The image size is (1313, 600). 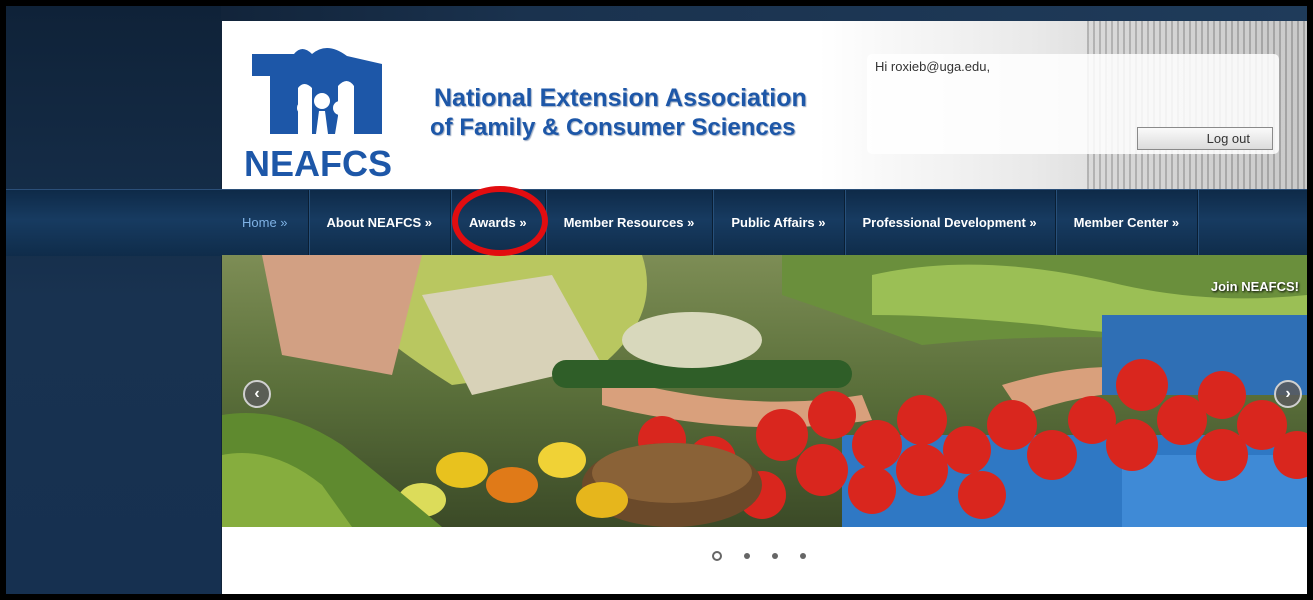 I want to click on nav-home: Home », so click(x=265, y=223).